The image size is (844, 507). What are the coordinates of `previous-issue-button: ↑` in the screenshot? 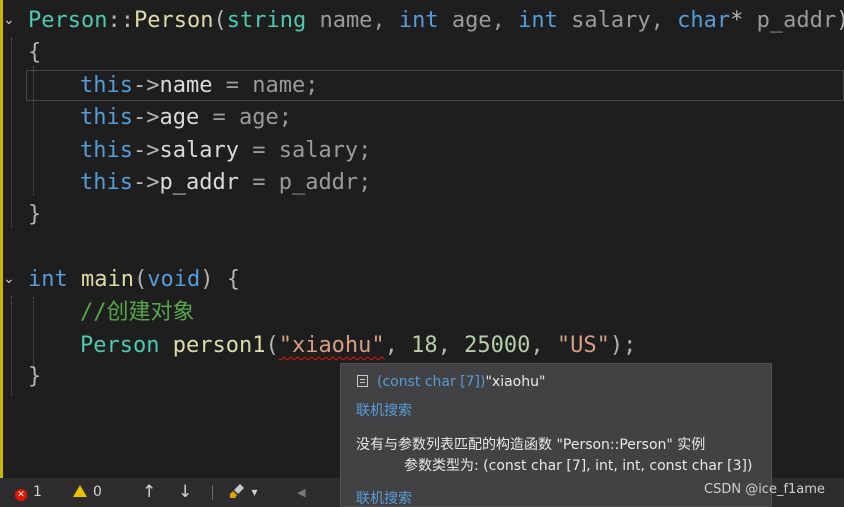 It's located at (149, 492).